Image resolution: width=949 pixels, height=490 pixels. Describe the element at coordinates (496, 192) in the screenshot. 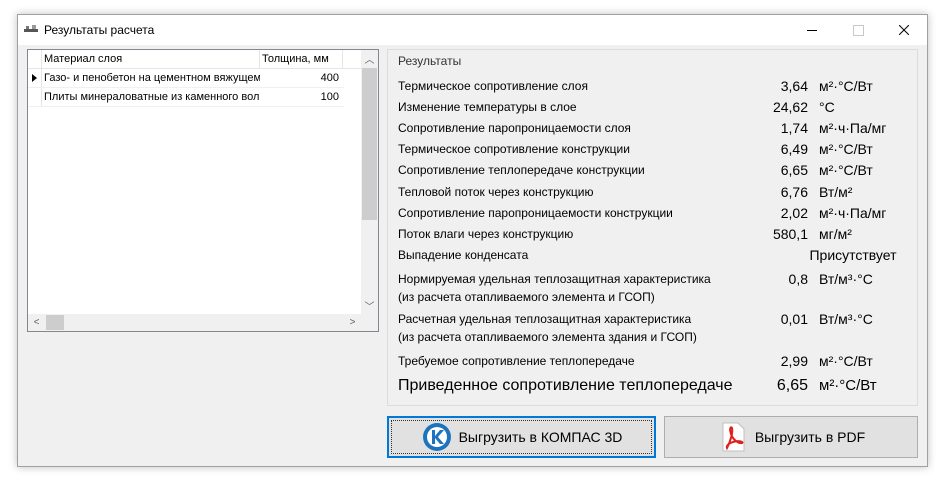

I see `result-label: Тепловой поток через конструкцию` at that location.